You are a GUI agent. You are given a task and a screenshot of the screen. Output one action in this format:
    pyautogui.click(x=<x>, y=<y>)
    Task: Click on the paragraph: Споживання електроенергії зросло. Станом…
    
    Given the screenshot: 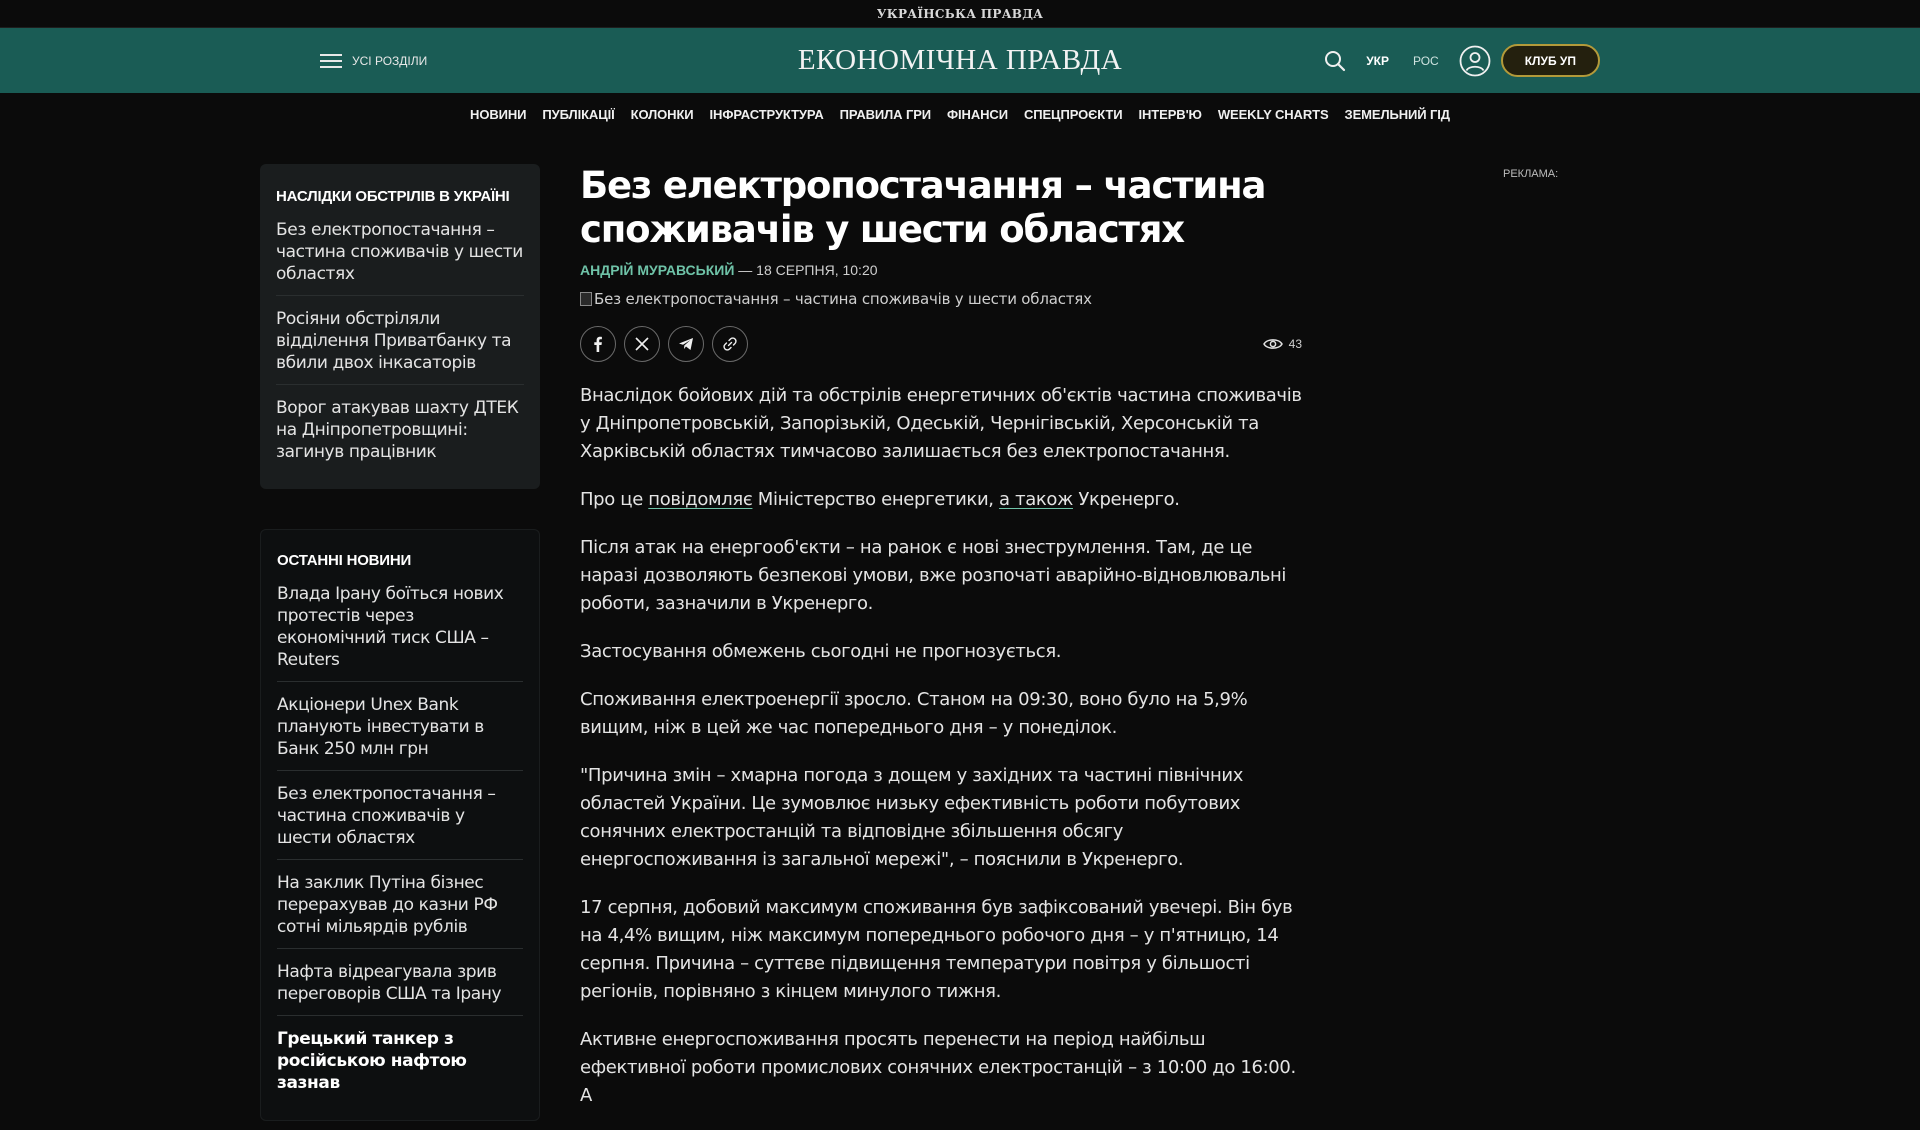 What is the action you would take?
    pyautogui.click(x=914, y=713)
    